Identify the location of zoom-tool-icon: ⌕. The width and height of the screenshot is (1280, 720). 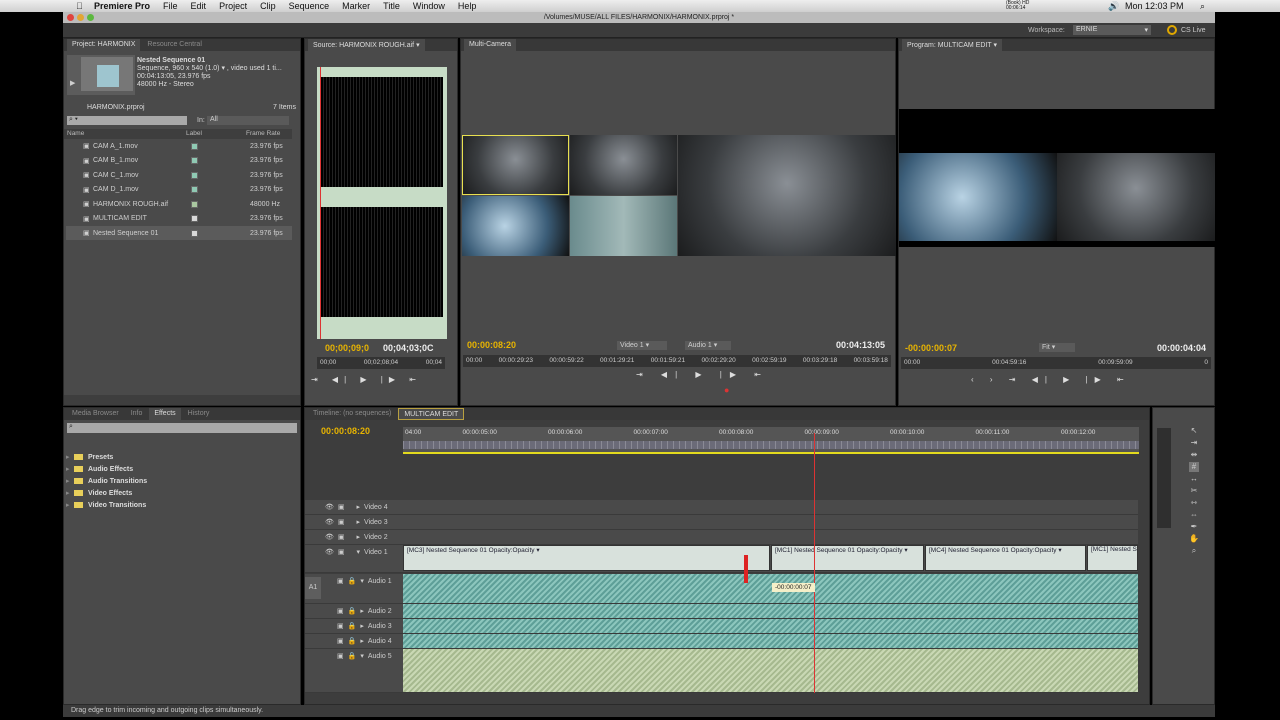
(1194, 551).